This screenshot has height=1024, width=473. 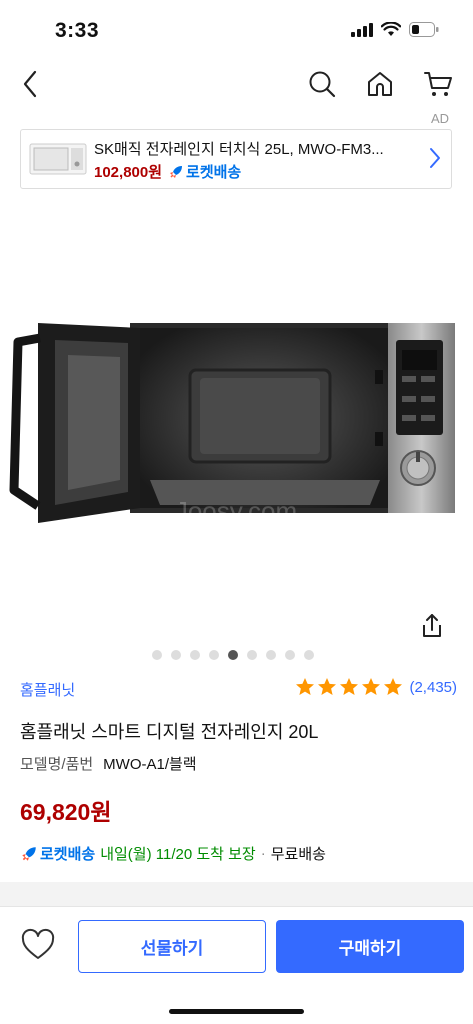 I want to click on battery-icon, so click(x=424, y=29).